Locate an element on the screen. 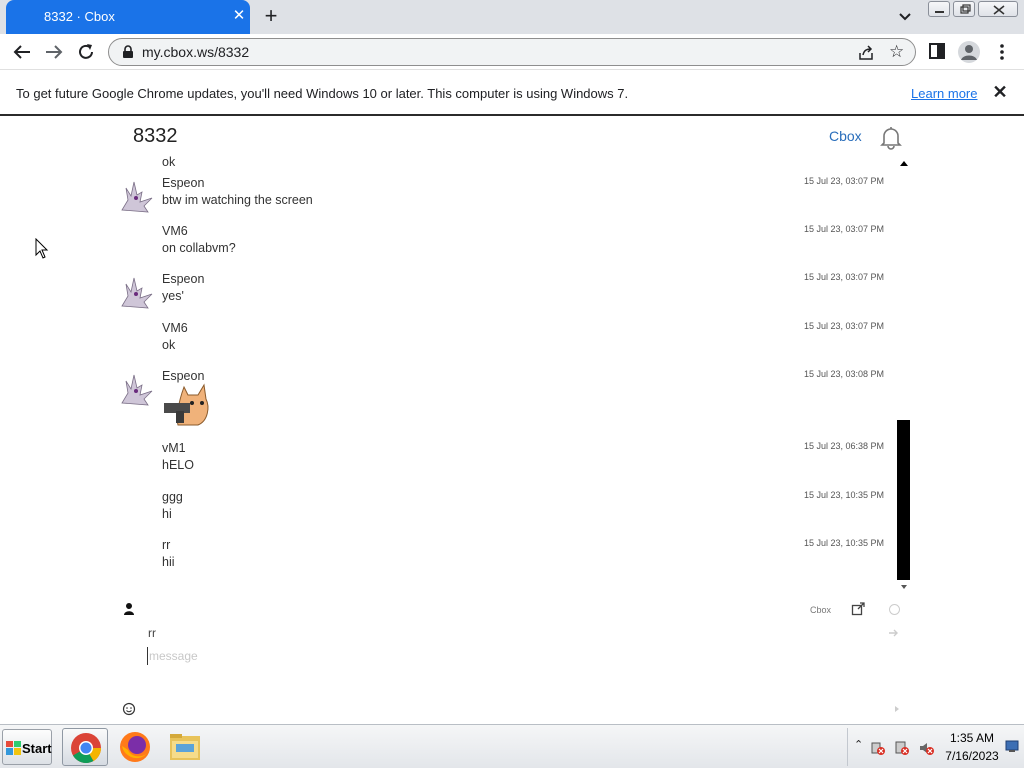  message-author: ggg is located at coordinates (172, 497).